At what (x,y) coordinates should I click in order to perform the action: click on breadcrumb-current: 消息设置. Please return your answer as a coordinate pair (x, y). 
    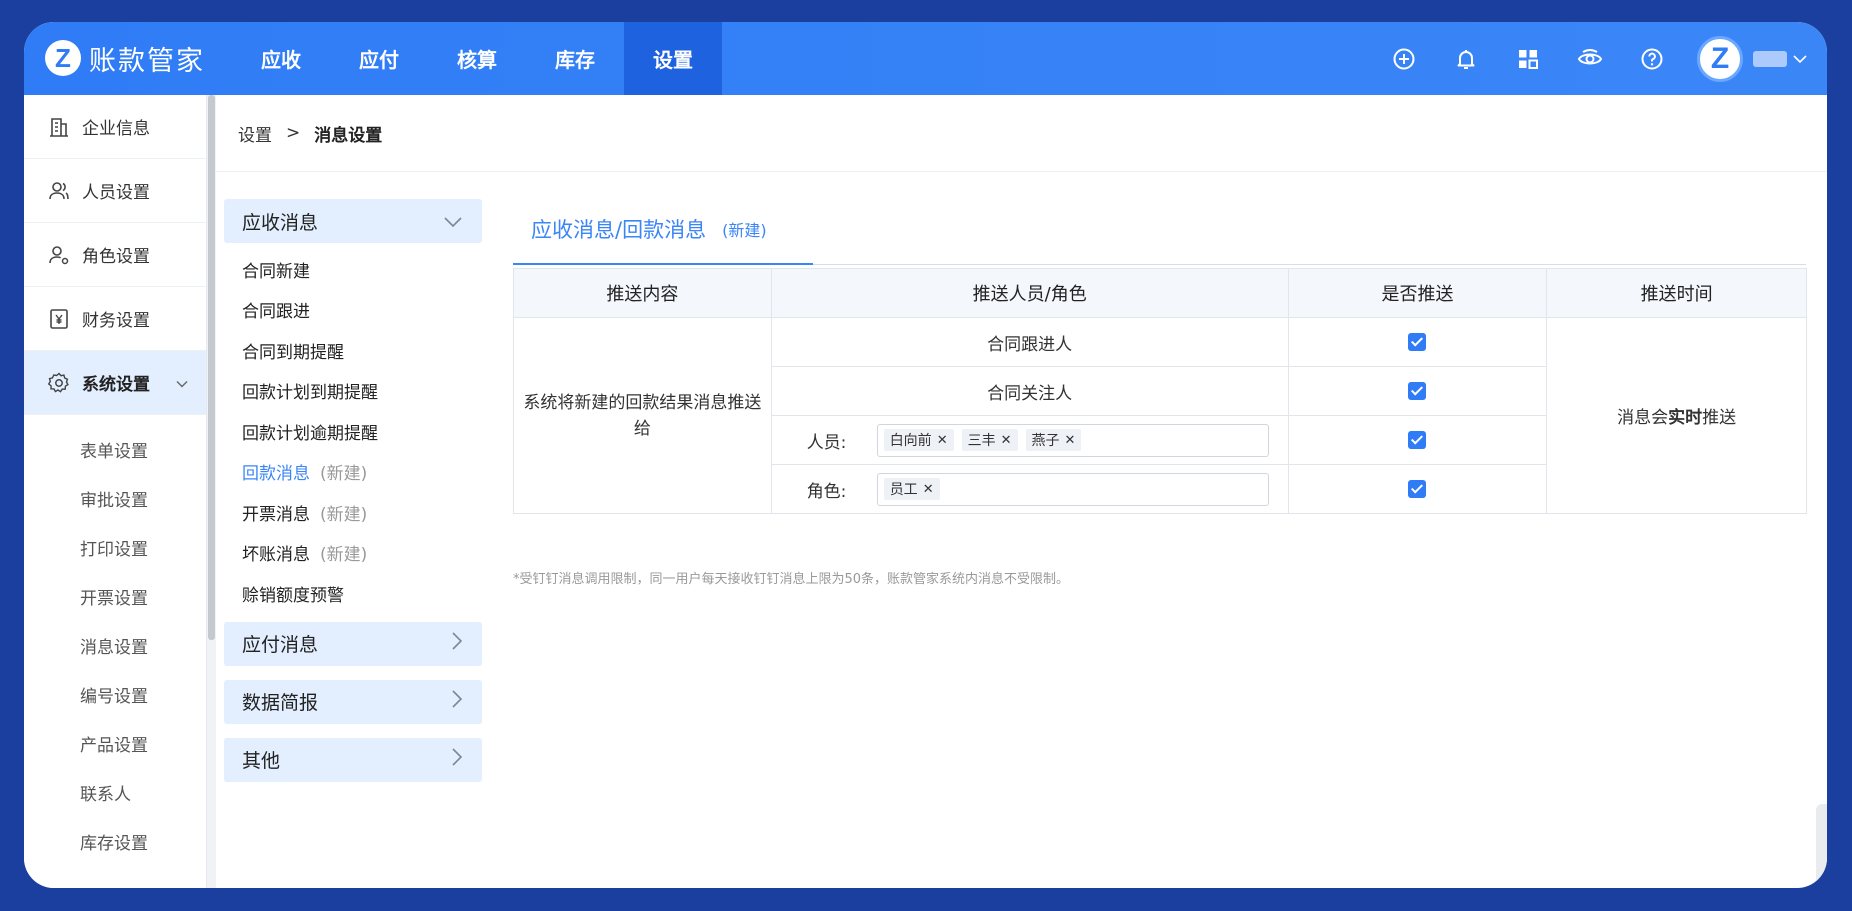
    Looking at the image, I should click on (348, 135).